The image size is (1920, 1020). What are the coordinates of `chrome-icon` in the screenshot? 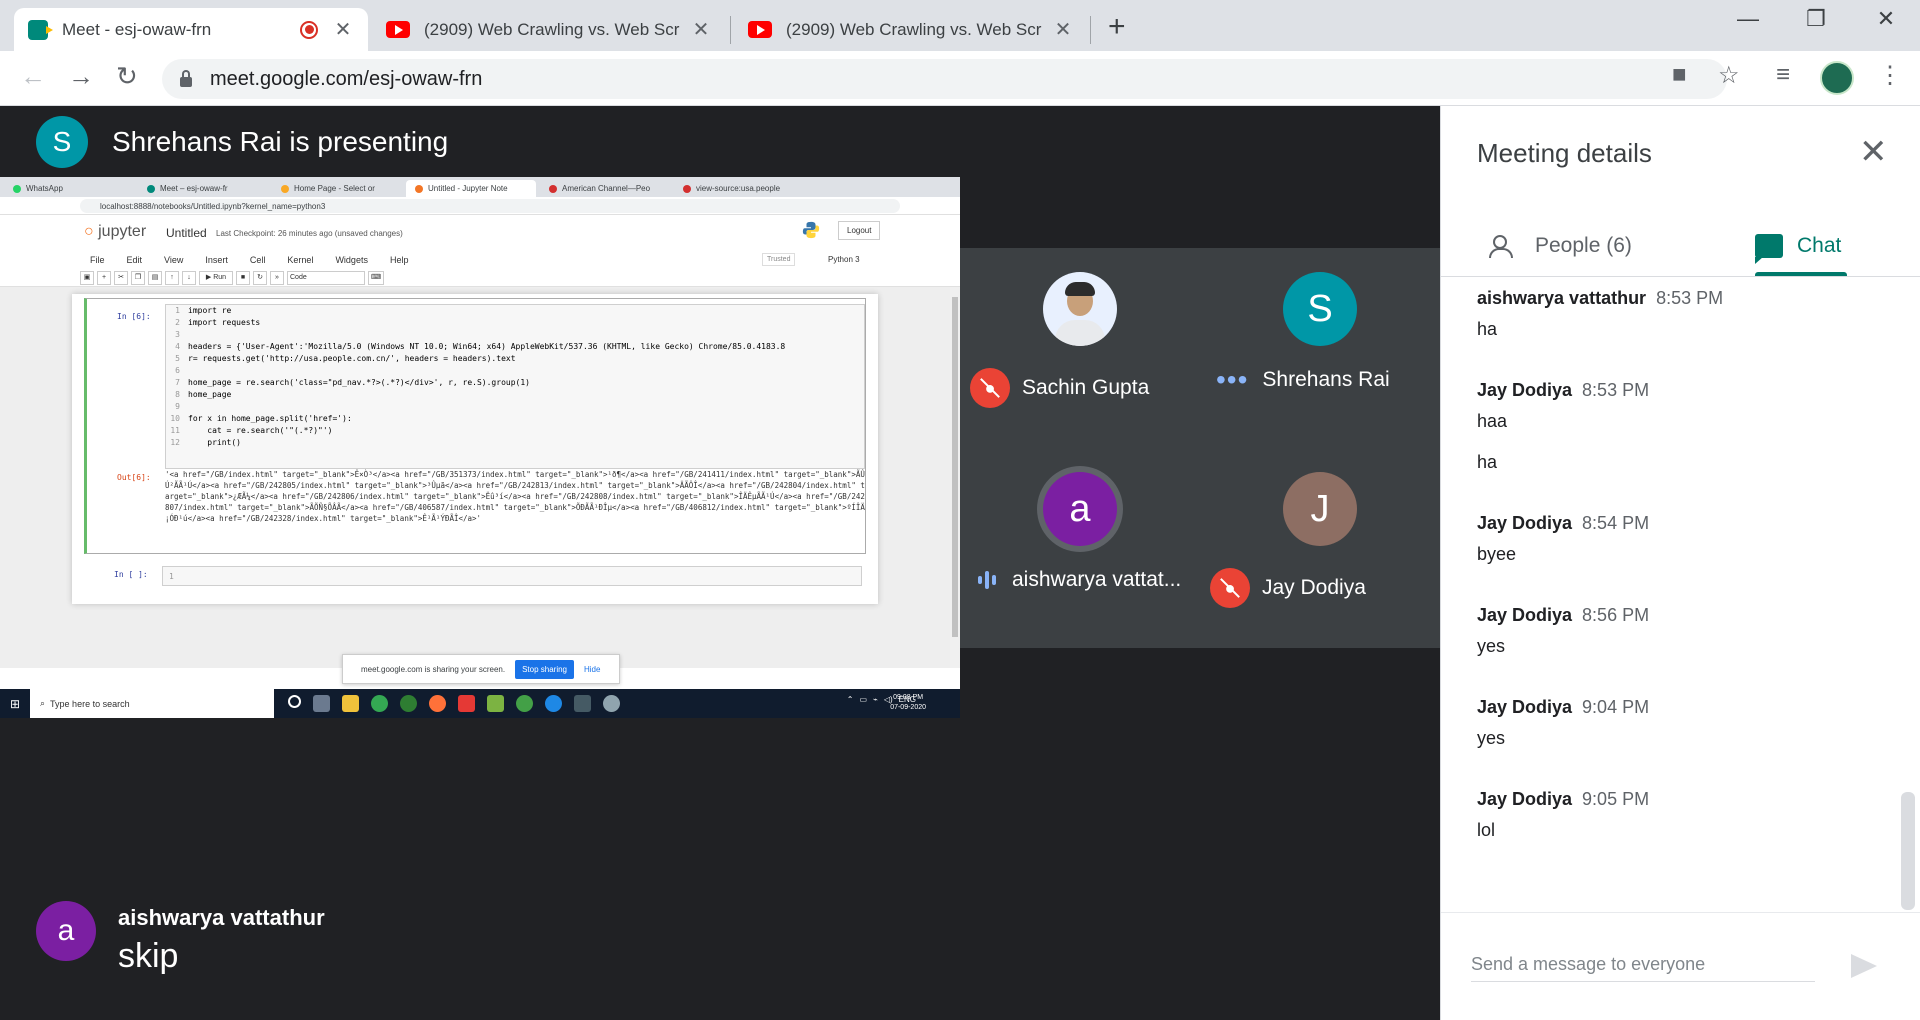 It's located at (379, 703).